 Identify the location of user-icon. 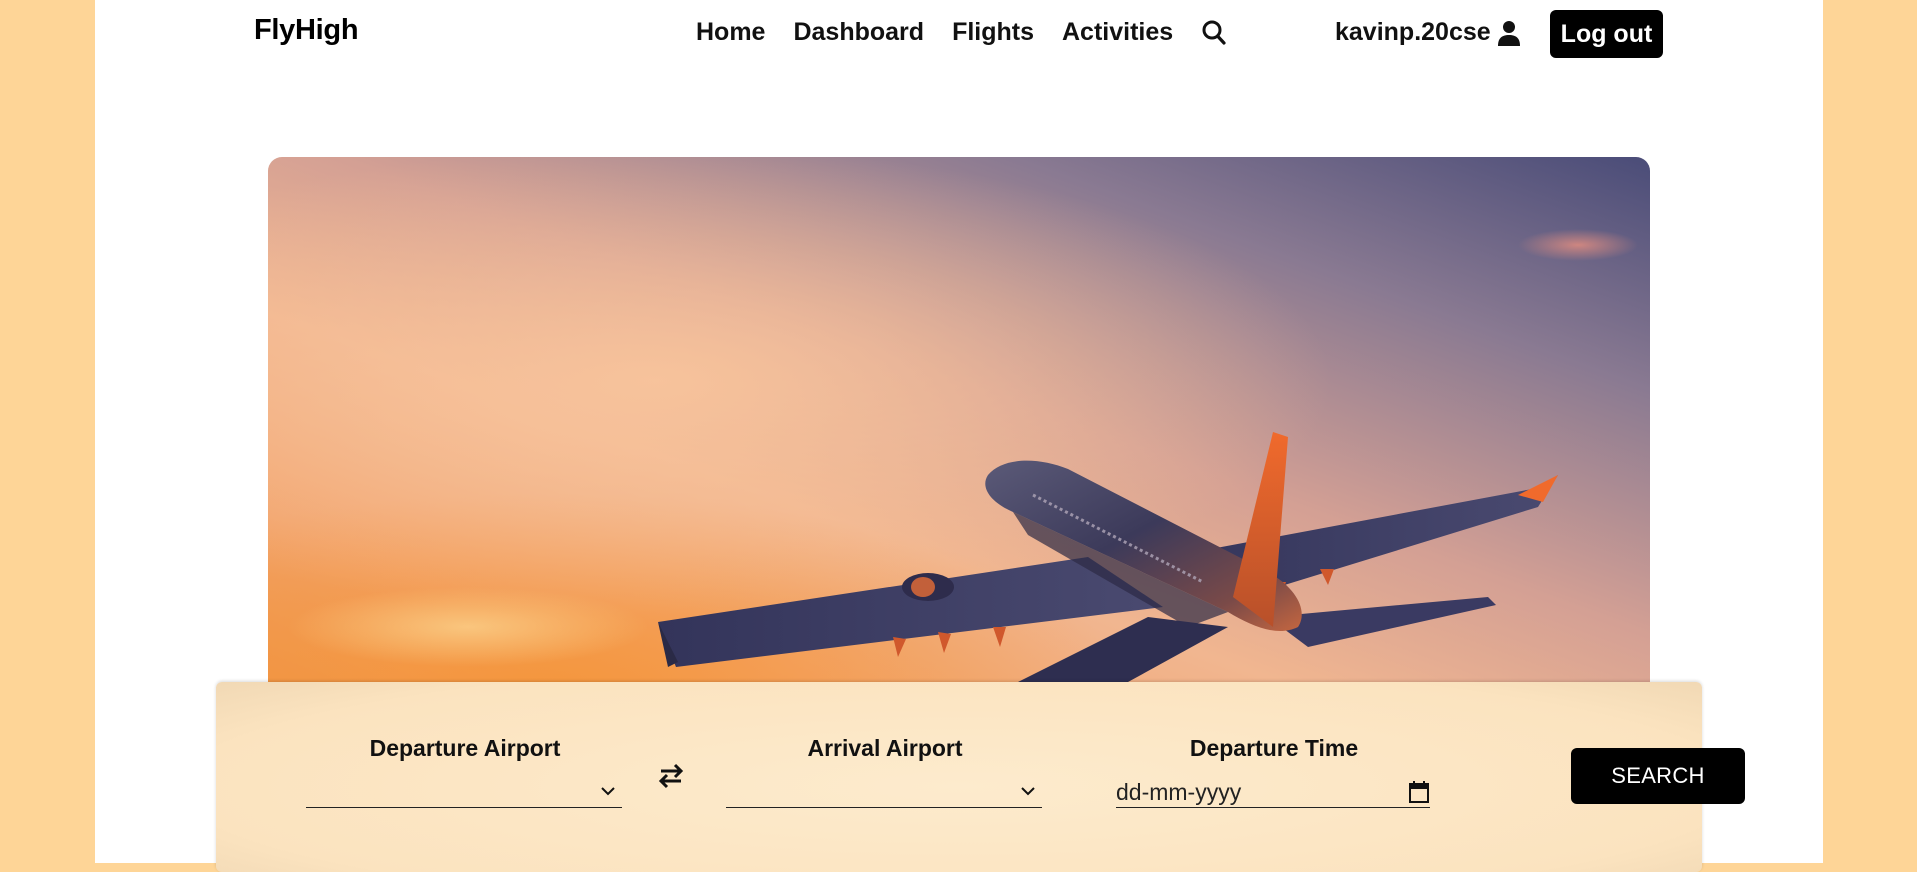
(1509, 33).